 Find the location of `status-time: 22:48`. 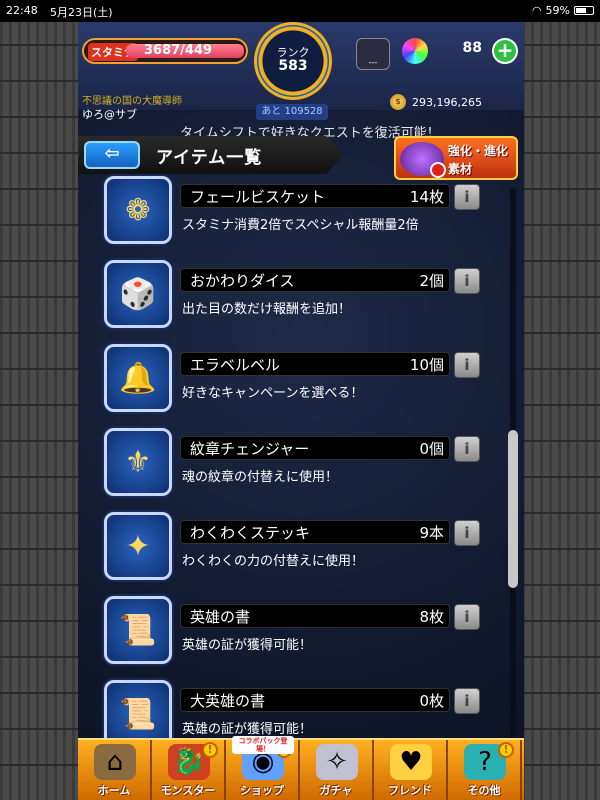

status-time: 22:48 is located at coordinates (22, 10).